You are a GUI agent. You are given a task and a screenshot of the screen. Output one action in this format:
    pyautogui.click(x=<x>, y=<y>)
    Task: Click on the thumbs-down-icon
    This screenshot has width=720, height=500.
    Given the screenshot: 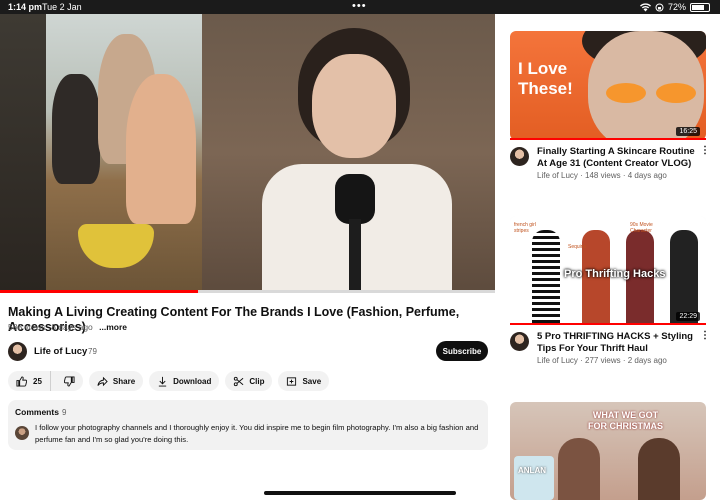 What is the action you would take?
    pyautogui.click(x=69, y=381)
    